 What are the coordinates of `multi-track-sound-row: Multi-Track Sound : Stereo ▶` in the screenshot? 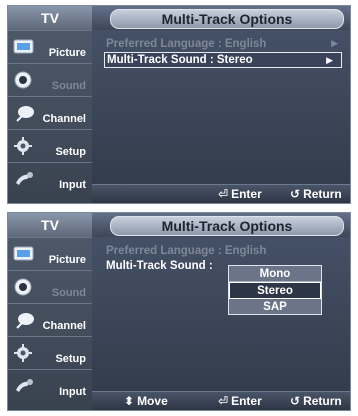 It's located at (223, 60).